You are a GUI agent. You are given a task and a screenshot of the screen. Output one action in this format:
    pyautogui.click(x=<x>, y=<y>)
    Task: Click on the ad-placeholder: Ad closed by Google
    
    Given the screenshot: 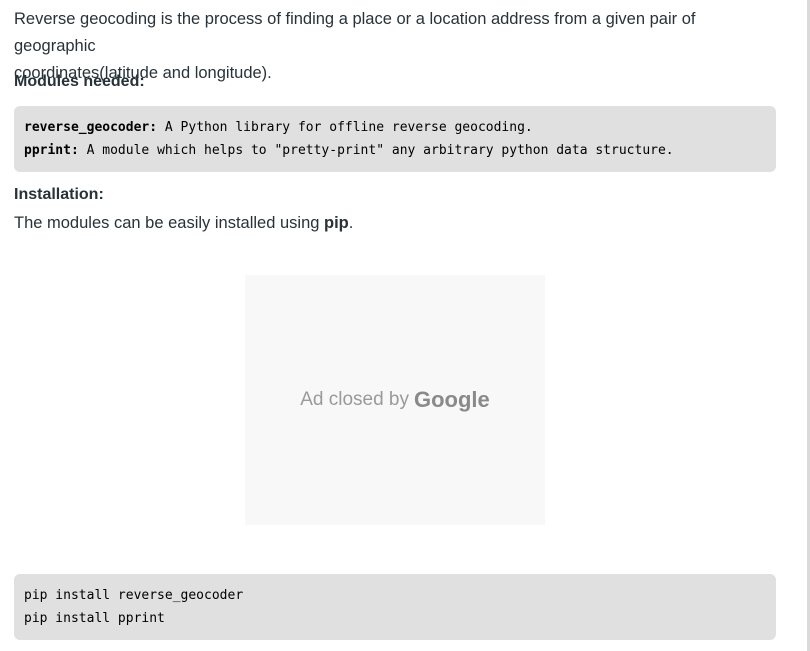 What is the action you would take?
    pyautogui.click(x=395, y=400)
    